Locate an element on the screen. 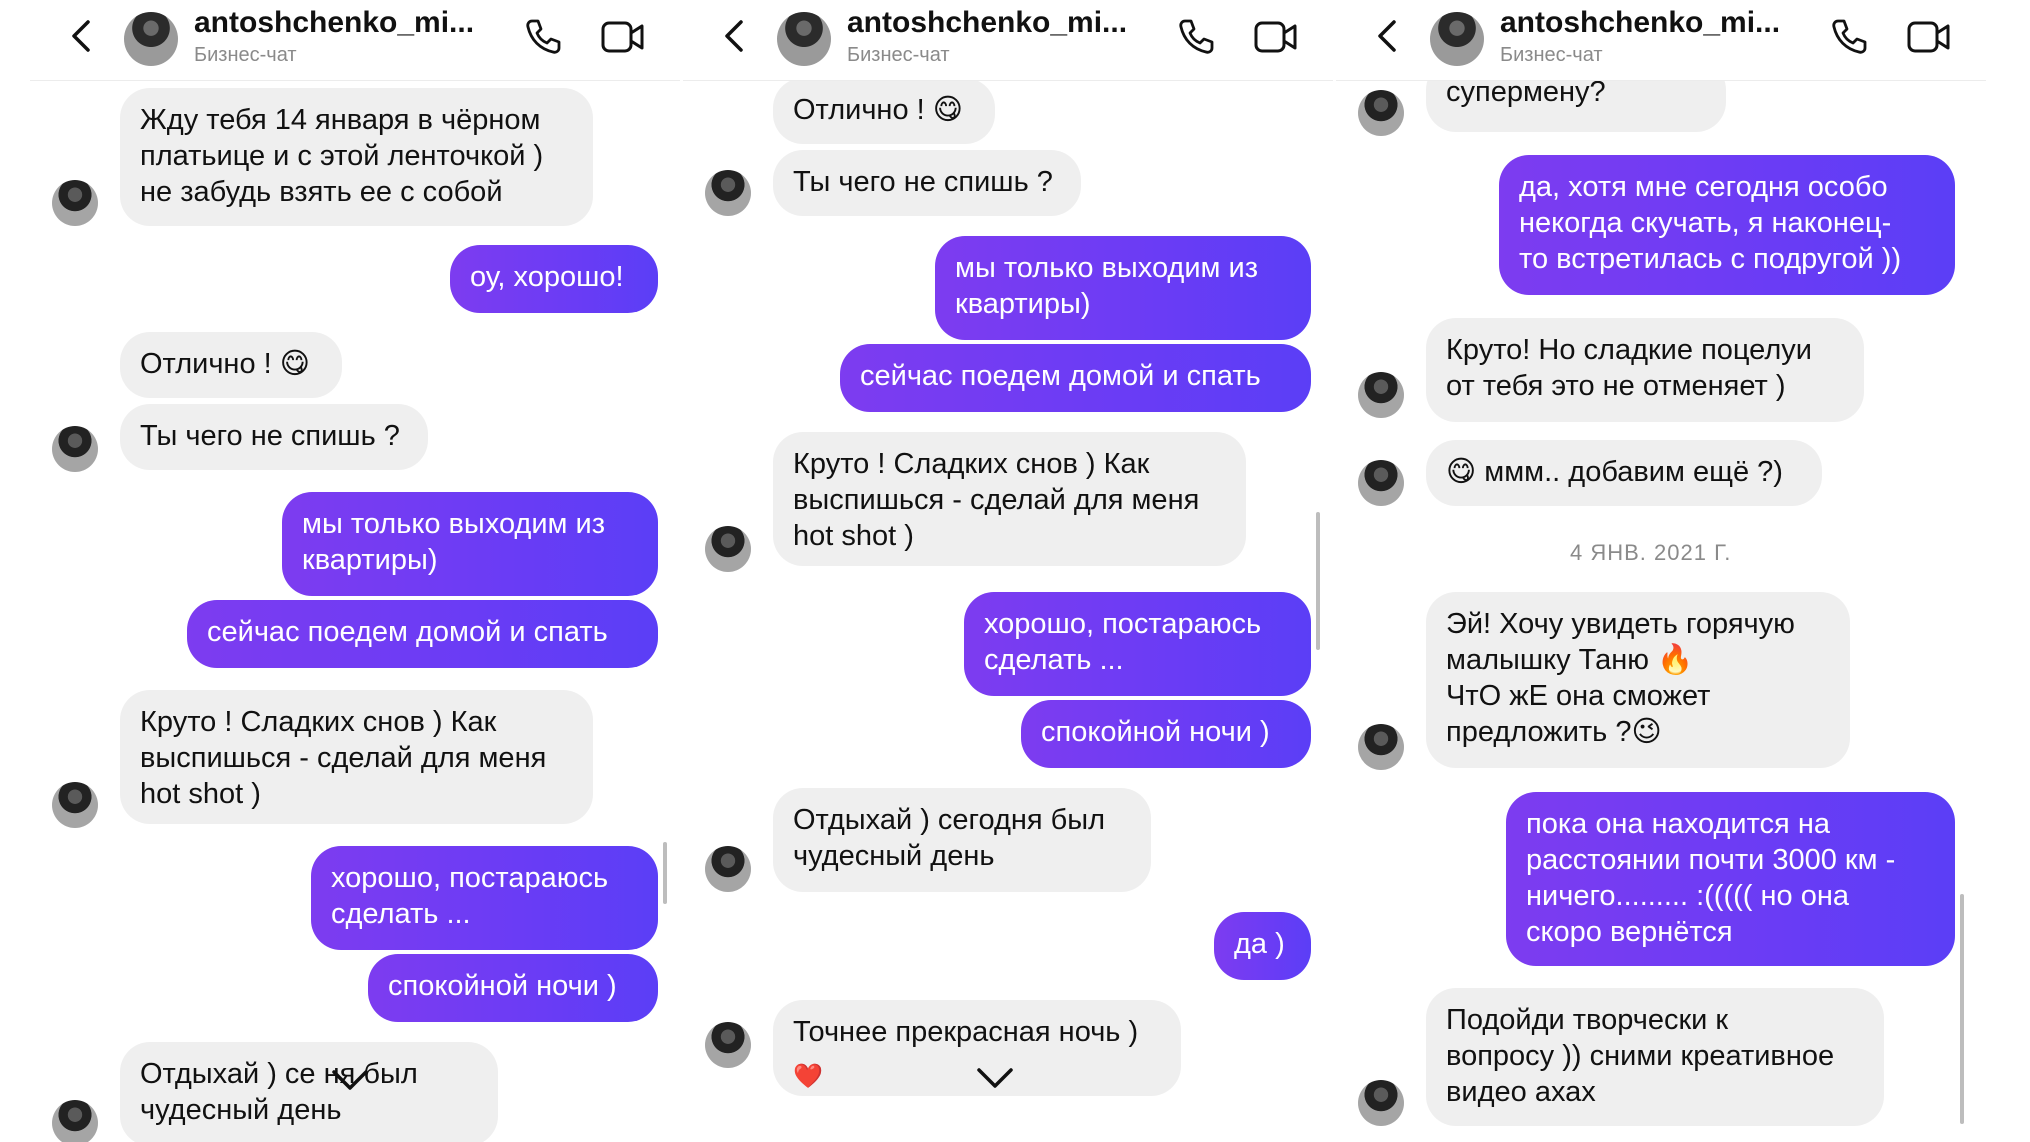 This screenshot has height=1142, width=2030. heart-reaction-icon: ❤️ is located at coordinates (808, 1076).